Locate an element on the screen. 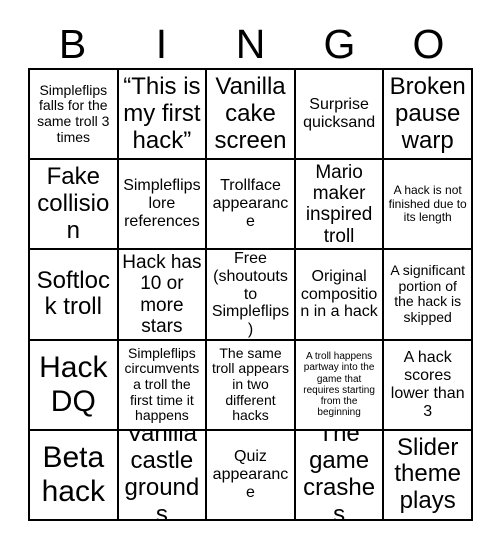  bingo-cell-label: Original composition in a hack is located at coordinates (339, 294).